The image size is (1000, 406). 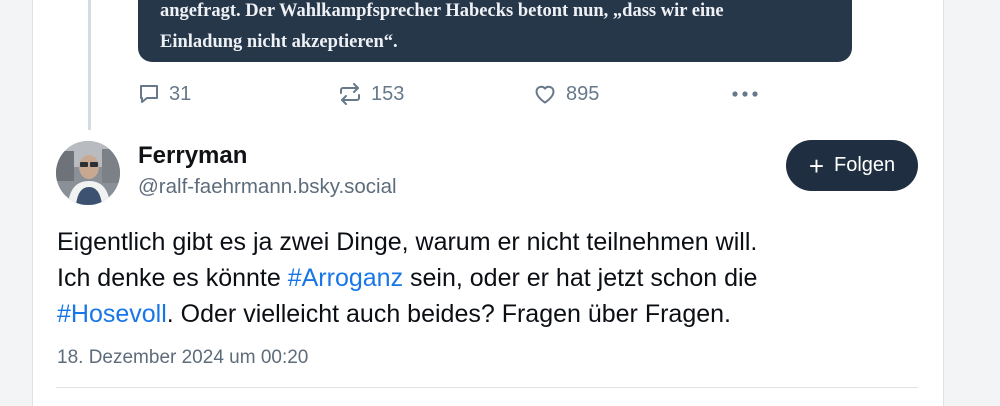 What do you see at coordinates (112, 314) in the screenshot?
I see `hashtag-hosevoll: #Hosevoll` at bounding box center [112, 314].